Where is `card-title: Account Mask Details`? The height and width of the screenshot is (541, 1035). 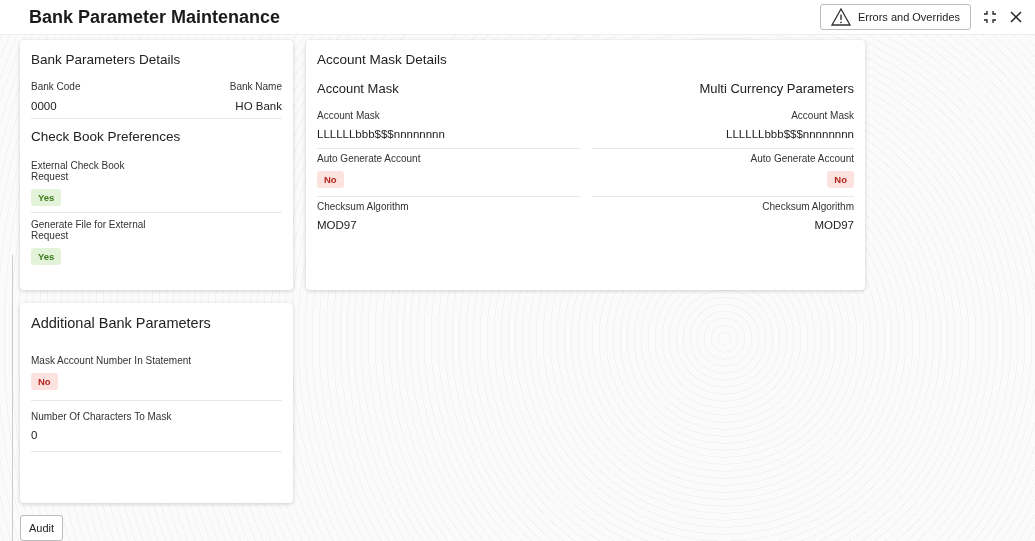 card-title: Account Mask Details is located at coordinates (382, 59).